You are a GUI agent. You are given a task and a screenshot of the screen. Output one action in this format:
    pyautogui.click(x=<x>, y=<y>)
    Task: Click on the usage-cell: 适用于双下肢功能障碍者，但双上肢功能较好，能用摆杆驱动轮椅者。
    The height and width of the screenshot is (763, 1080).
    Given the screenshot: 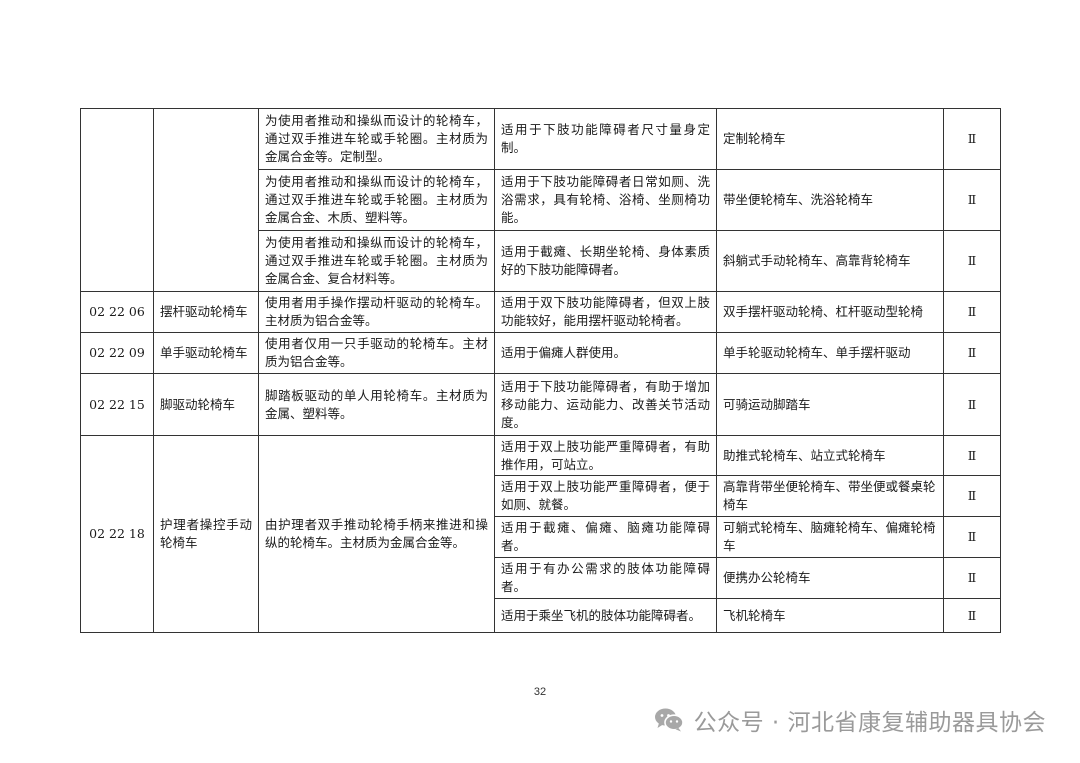 What is the action you would take?
    pyautogui.click(x=605, y=312)
    